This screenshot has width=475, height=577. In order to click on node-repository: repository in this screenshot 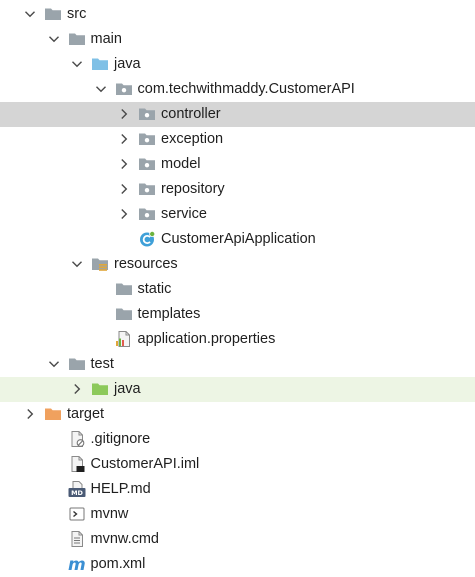, I will do `click(237, 189)`.